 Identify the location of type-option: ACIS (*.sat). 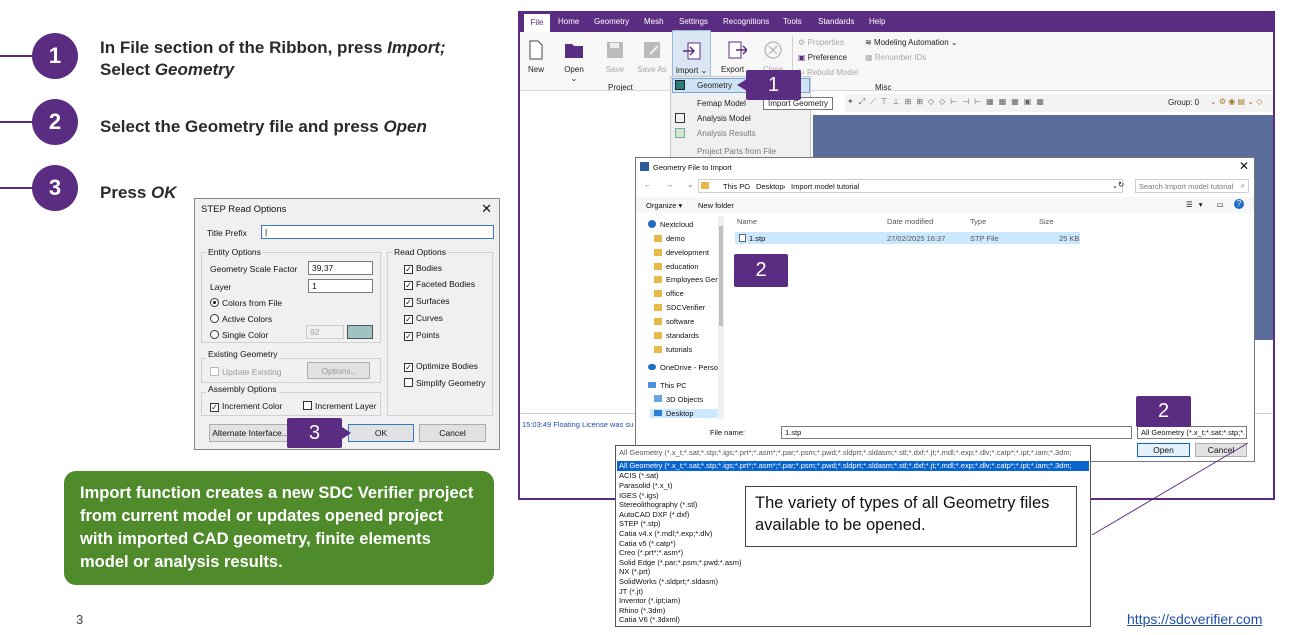
(639, 476).